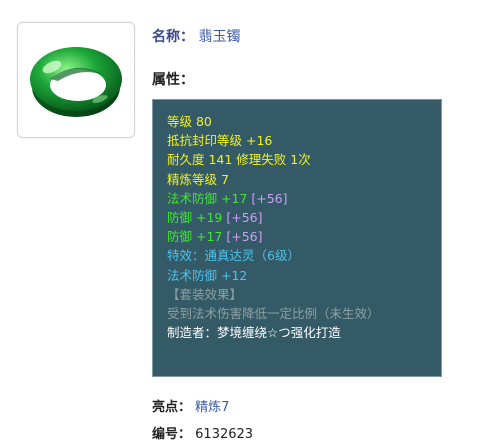 This screenshot has width=500, height=442. Describe the element at coordinates (172, 407) in the screenshot. I see `highlight-label: 亮点：` at that location.